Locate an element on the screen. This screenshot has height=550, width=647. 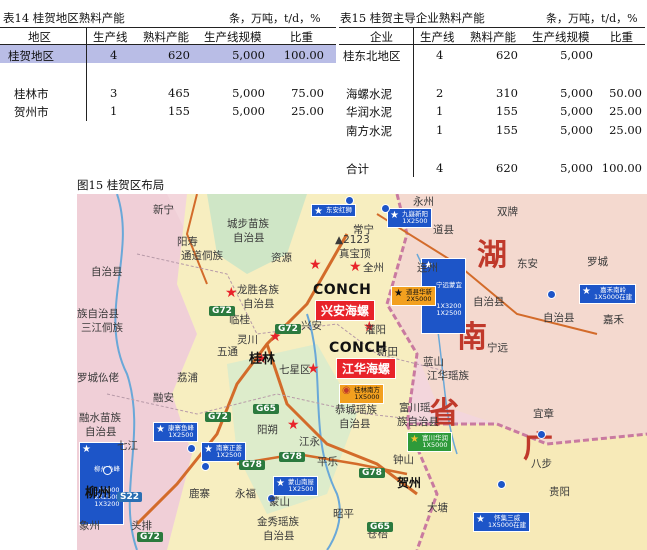
table14-header-scale: 生产线规模 is located at coordinates (233, 37).